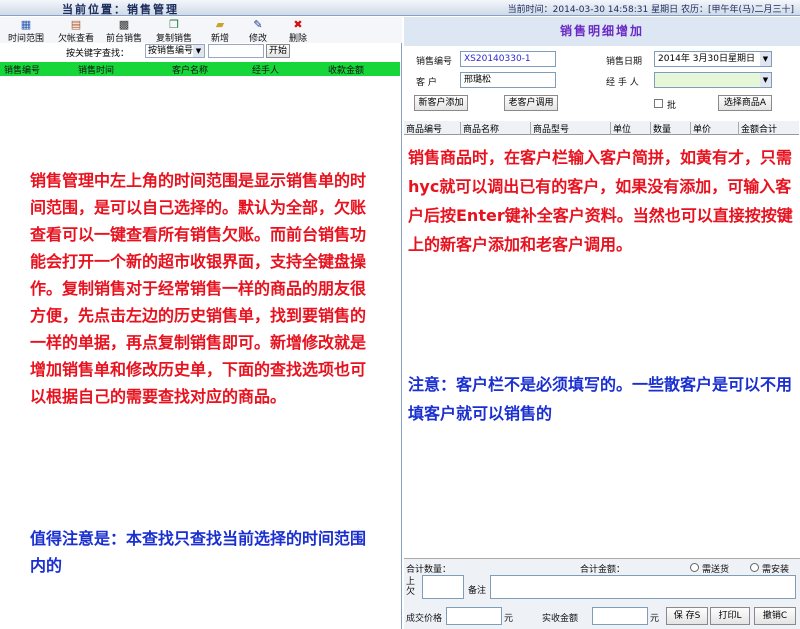 This screenshot has width=800, height=629. I want to click on col-goods-model: 商品型号, so click(570, 128).